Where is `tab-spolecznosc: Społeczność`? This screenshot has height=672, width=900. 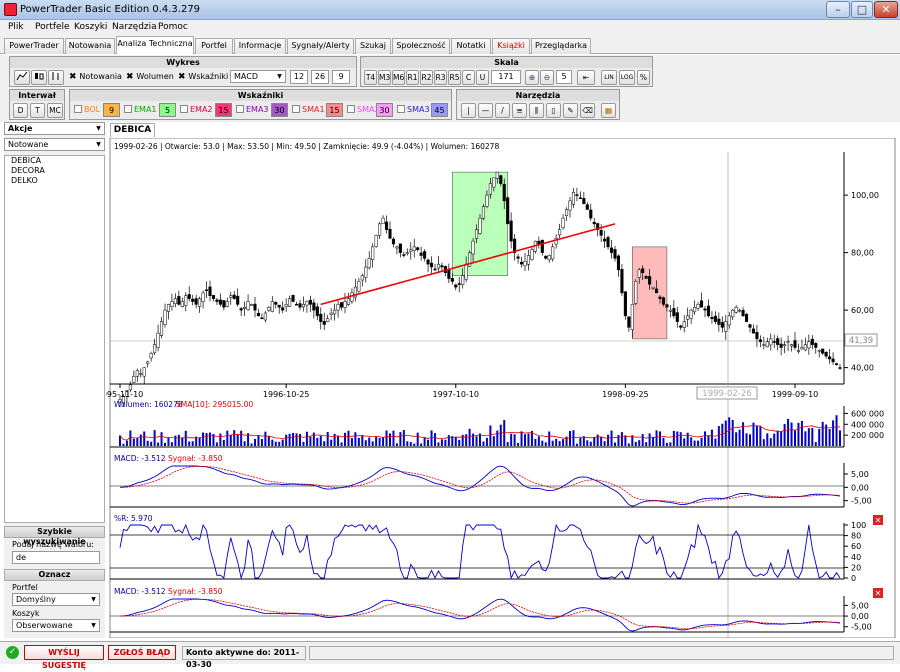 tab-spolecznosc: Społeczność is located at coordinates (421, 46).